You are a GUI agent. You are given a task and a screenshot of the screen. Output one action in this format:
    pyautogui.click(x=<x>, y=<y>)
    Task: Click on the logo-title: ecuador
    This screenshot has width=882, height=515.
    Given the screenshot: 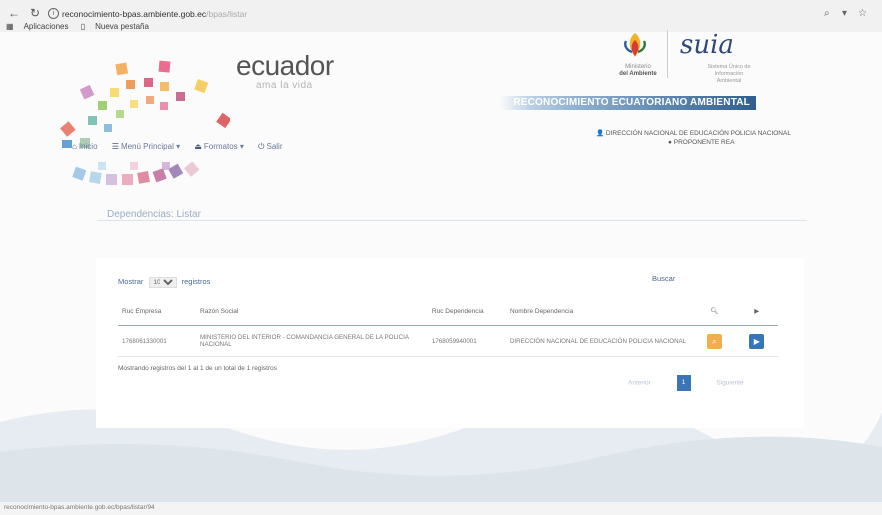 What is the action you would take?
    pyautogui.click(x=285, y=65)
    